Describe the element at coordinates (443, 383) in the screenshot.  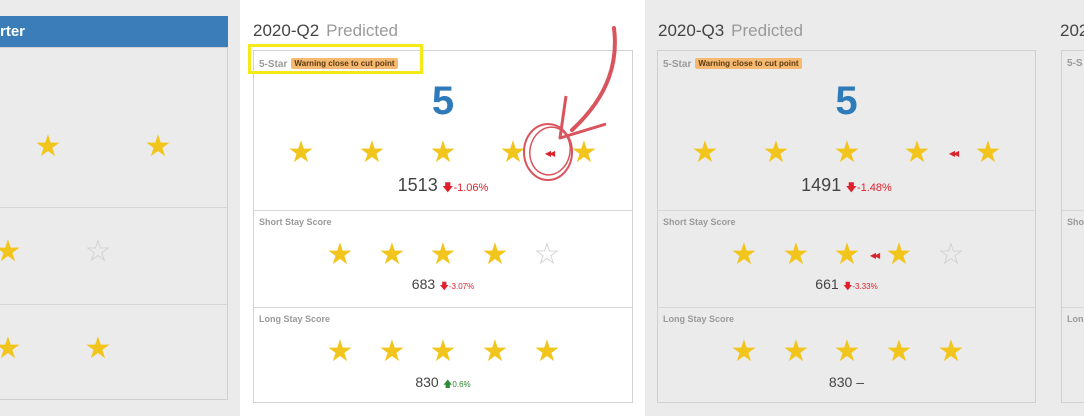
I see `long-stay-score: 830 🡅0.6%` at that location.